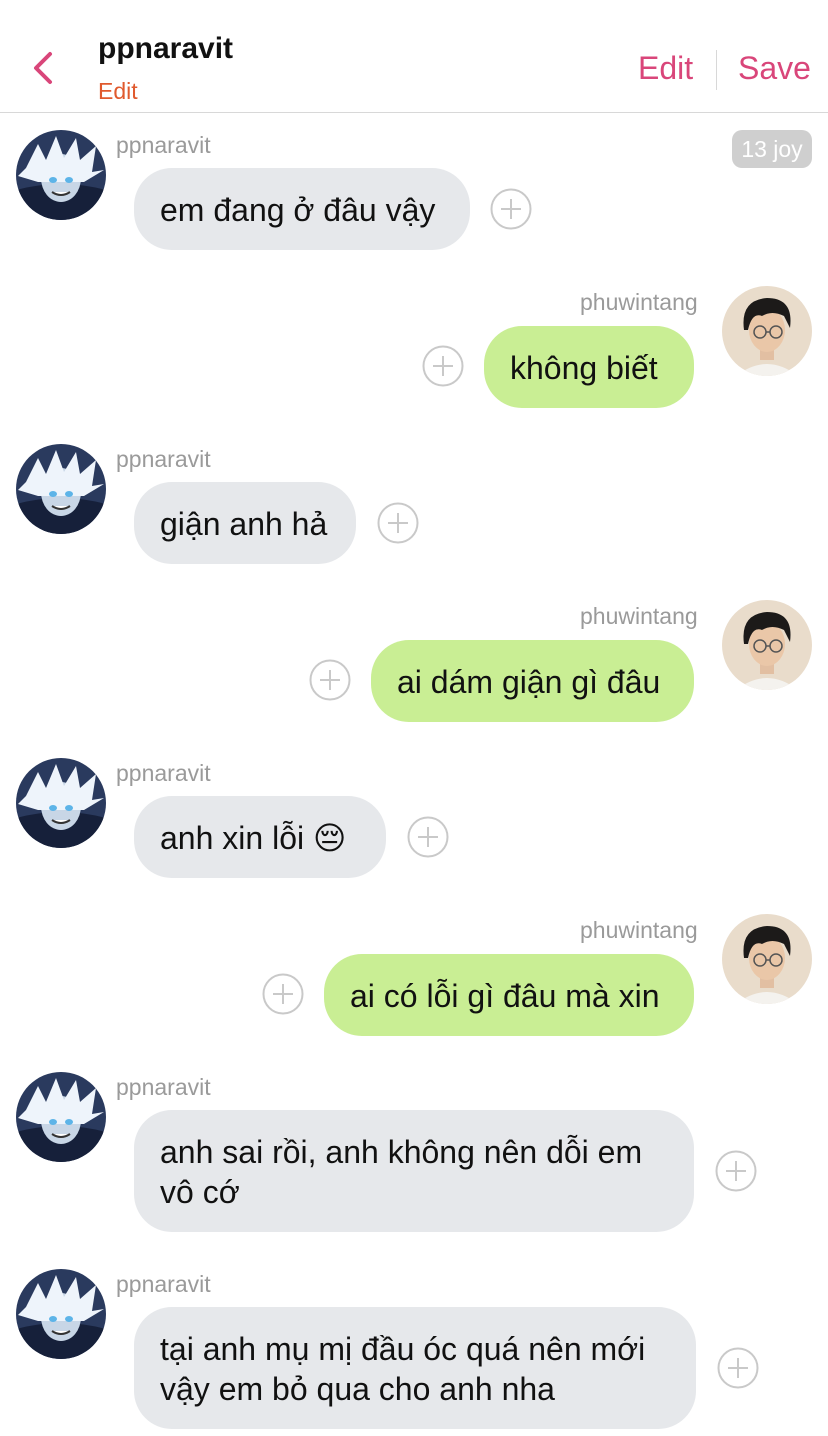 The width and height of the screenshot is (828, 1436). What do you see at coordinates (532, 681) in the screenshot?
I see `message-bubble: ai dám giận gì đâu` at bounding box center [532, 681].